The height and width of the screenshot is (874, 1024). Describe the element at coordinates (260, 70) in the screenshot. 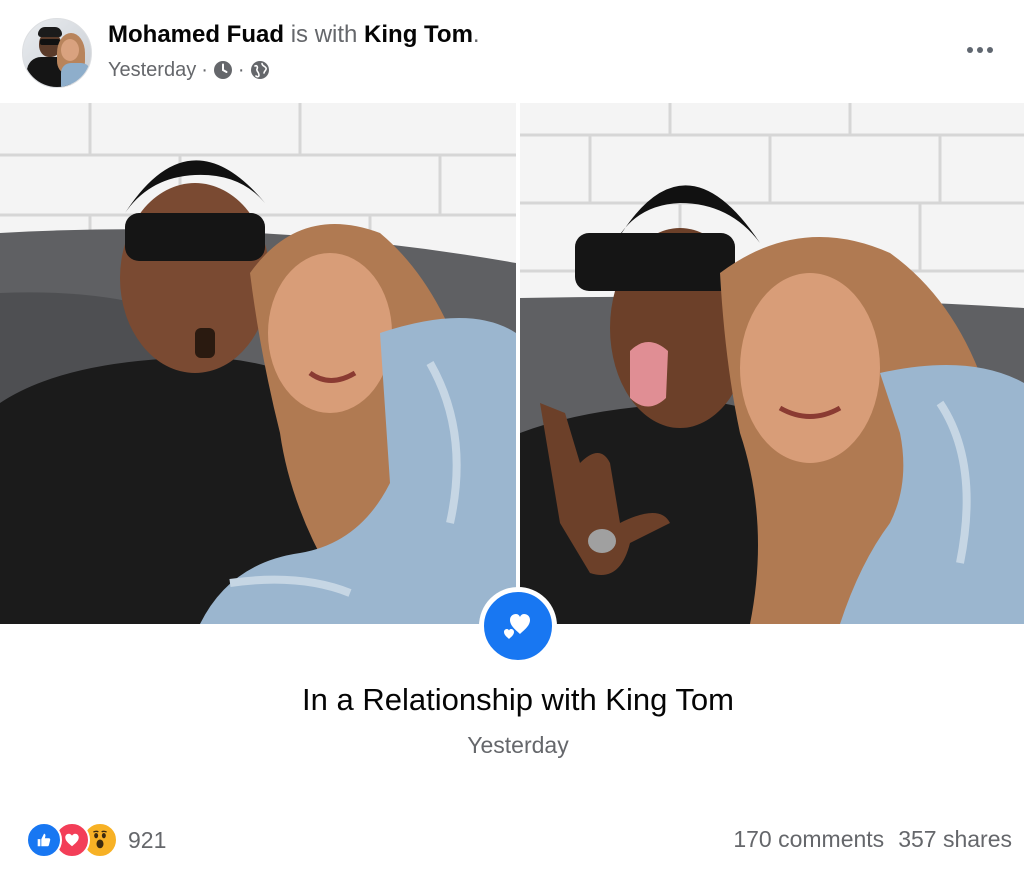

I see `globe-icon` at that location.